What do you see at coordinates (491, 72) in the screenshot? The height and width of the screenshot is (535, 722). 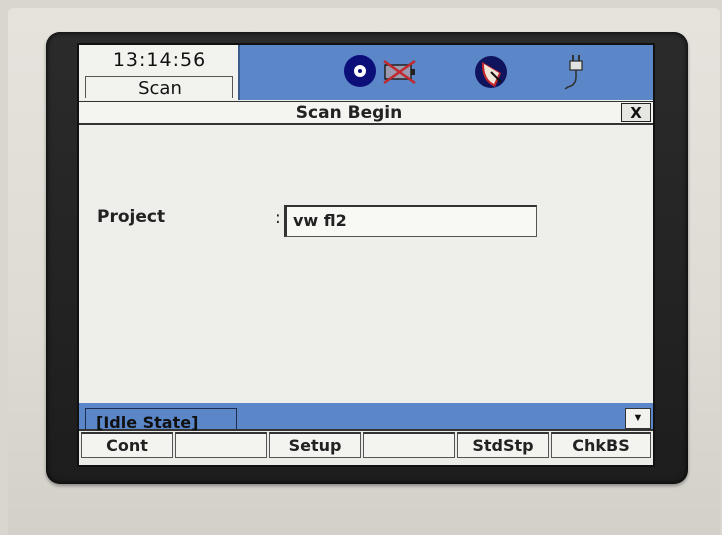 I see `dish-sensor-icon` at bounding box center [491, 72].